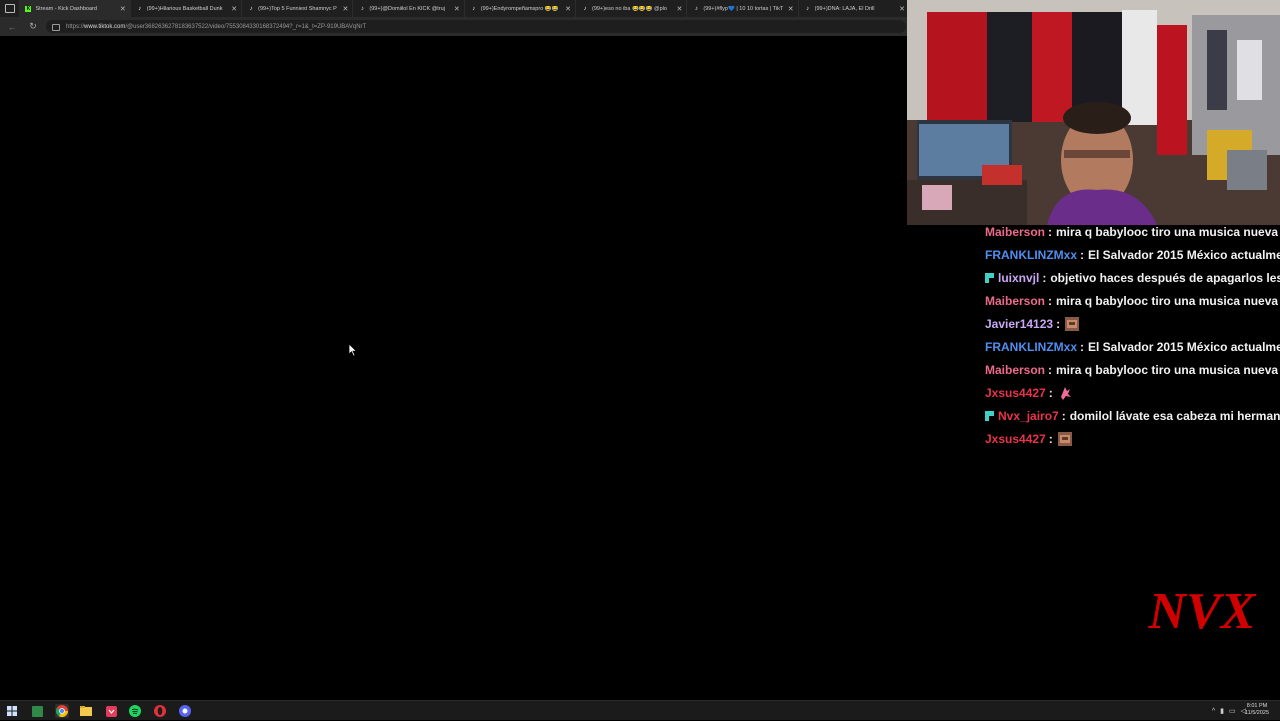 This screenshot has height=721, width=1280. I want to click on windows-taskbar: ^ ▮ ▭ ◁ 8:01 PM 11/5/2025, so click(640, 710).